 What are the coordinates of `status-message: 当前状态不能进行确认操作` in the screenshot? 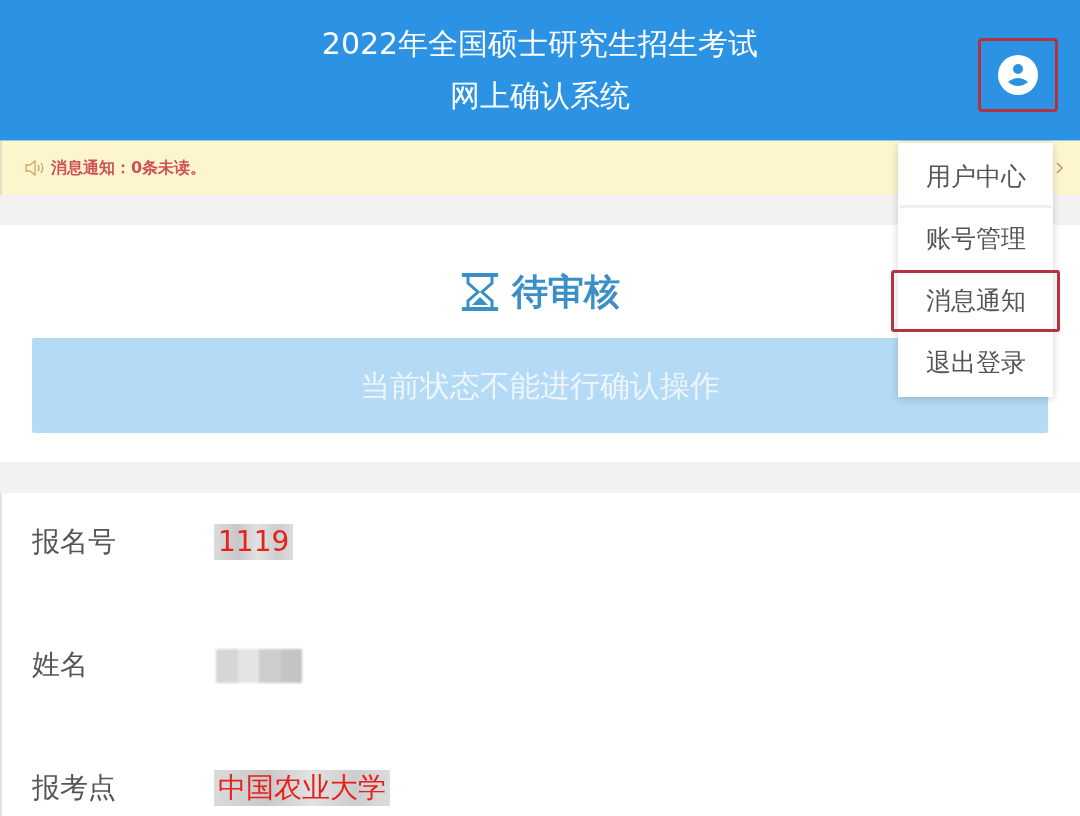 It's located at (540, 386).